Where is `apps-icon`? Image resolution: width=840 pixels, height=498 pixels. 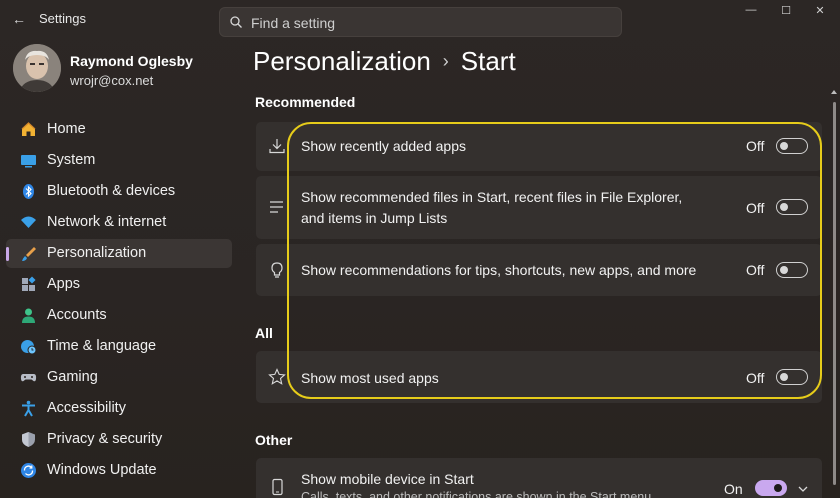 apps-icon is located at coordinates (29, 283).